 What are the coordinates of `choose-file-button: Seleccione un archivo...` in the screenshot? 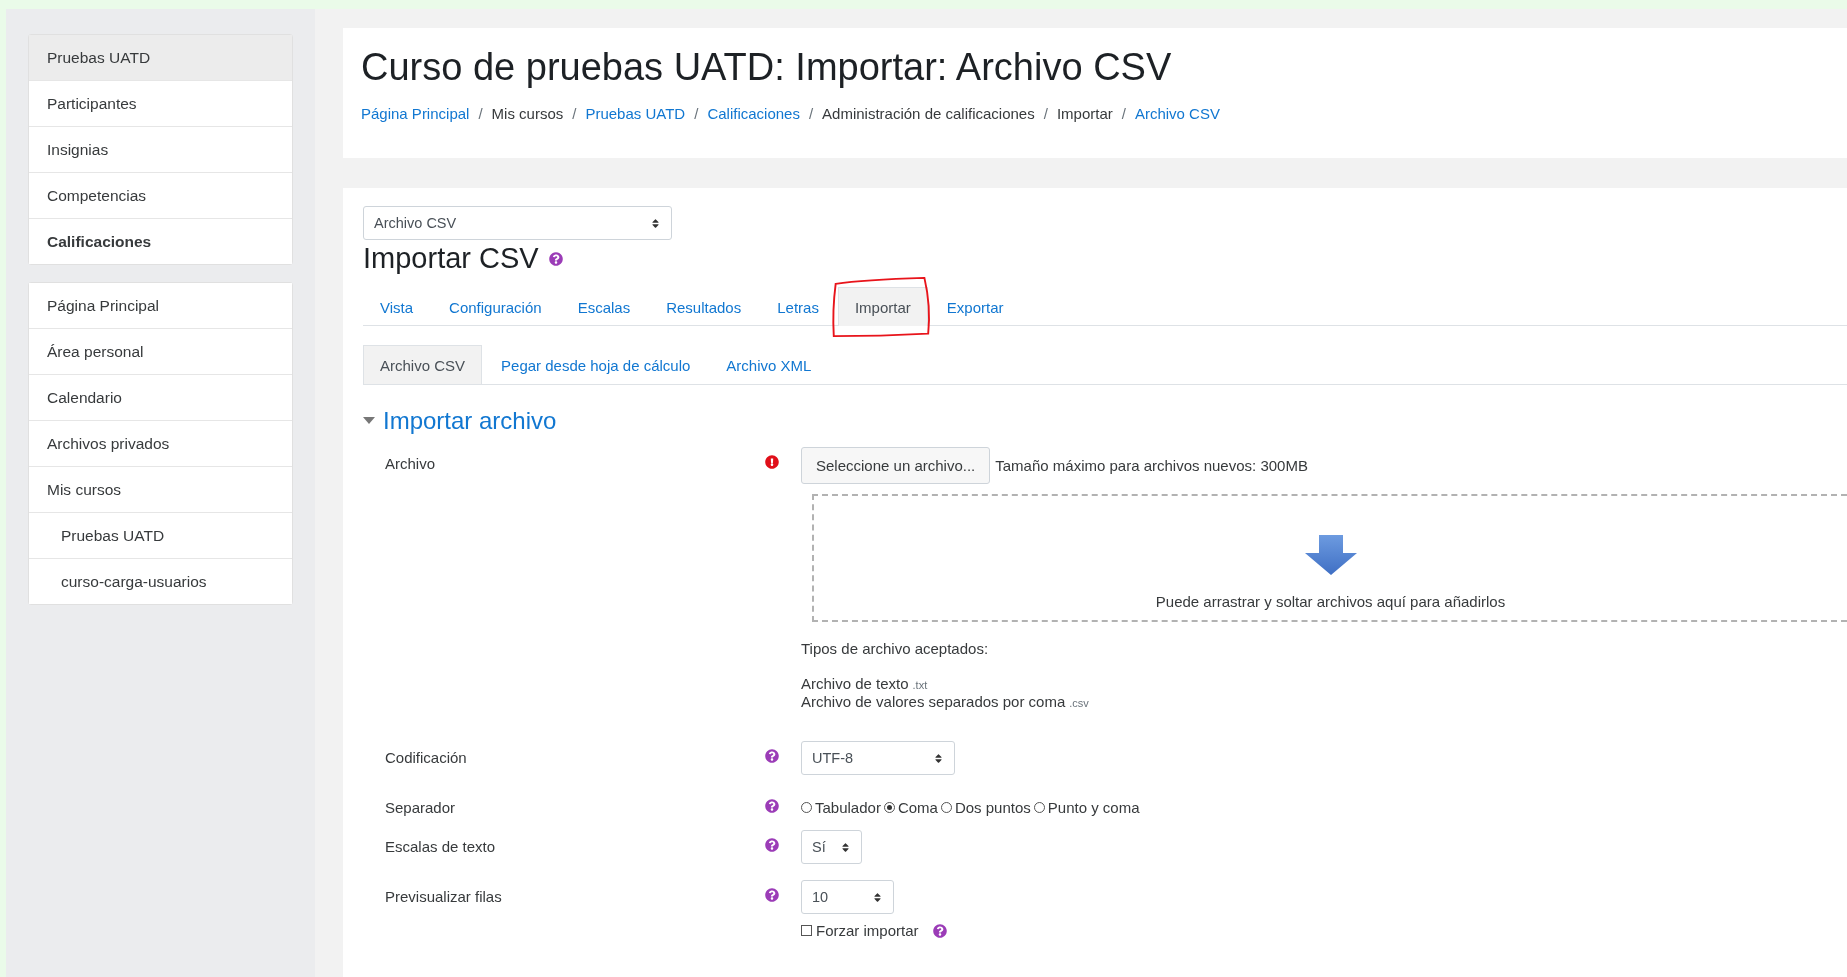 It's located at (896, 465).